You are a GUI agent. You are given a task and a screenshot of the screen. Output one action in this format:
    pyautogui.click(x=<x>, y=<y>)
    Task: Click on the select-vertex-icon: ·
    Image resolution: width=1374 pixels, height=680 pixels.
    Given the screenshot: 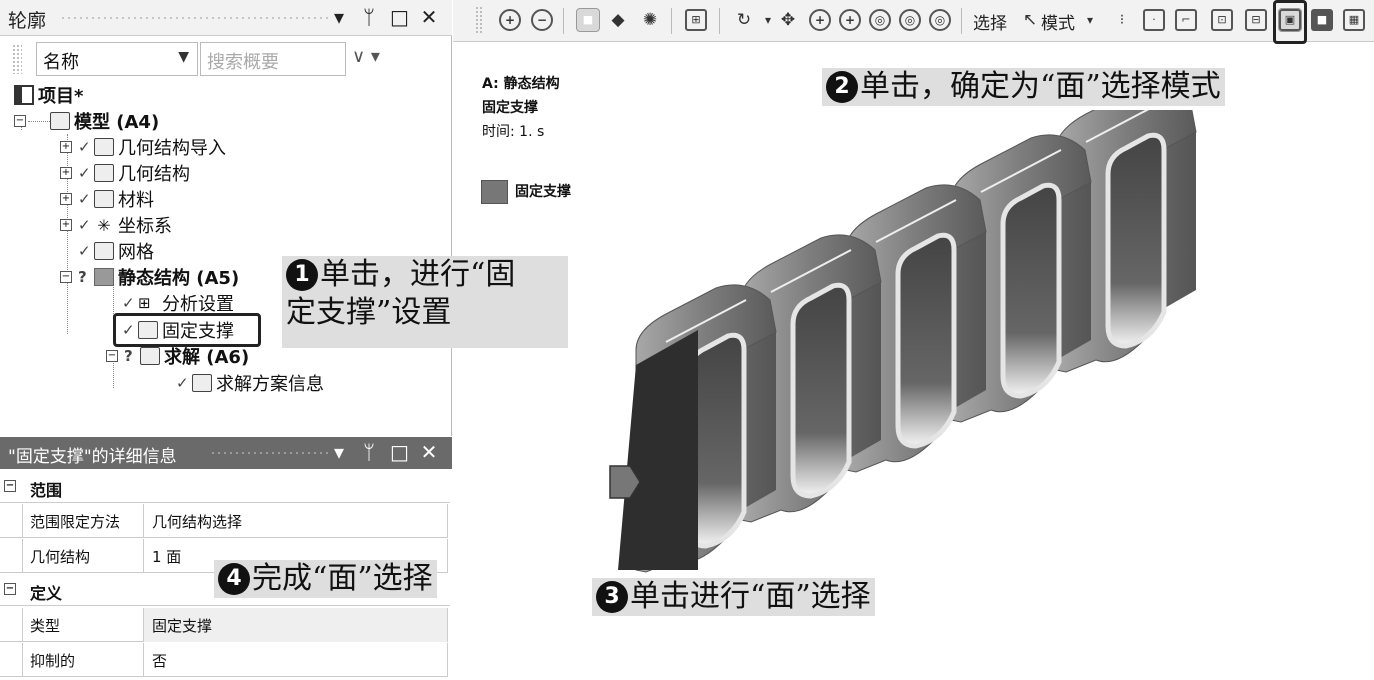 What is the action you would take?
    pyautogui.click(x=1154, y=20)
    